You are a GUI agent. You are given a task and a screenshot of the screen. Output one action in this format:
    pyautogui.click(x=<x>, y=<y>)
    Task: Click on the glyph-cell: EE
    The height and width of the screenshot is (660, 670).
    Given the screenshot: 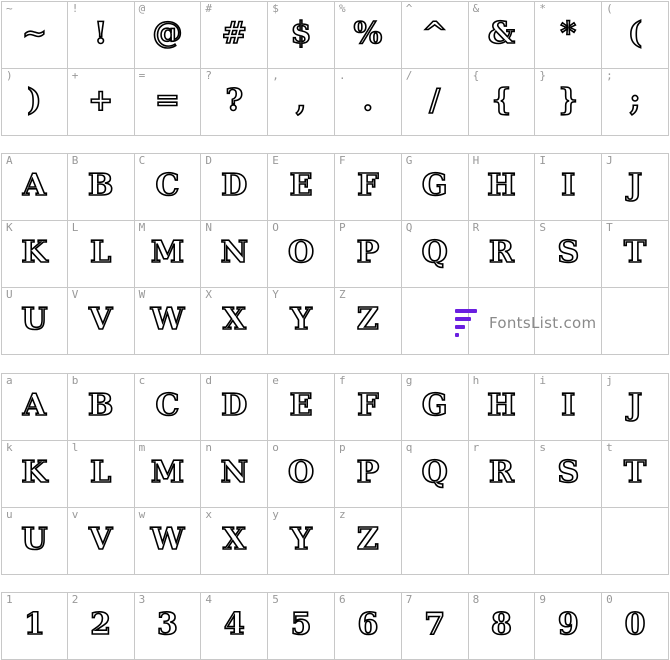 What is the action you would take?
    pyautogui.click(x=301, y=187)
    